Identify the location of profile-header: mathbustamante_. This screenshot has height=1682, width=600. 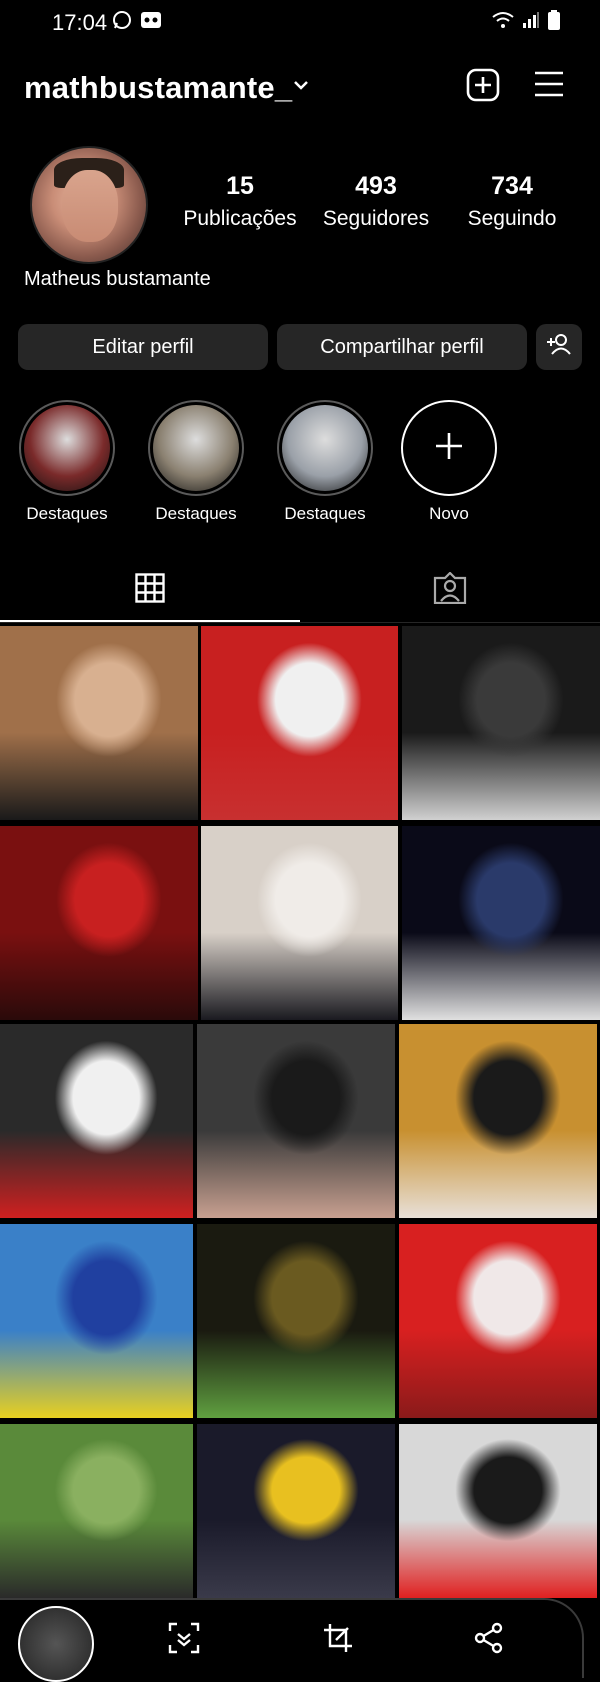
(300, 88).